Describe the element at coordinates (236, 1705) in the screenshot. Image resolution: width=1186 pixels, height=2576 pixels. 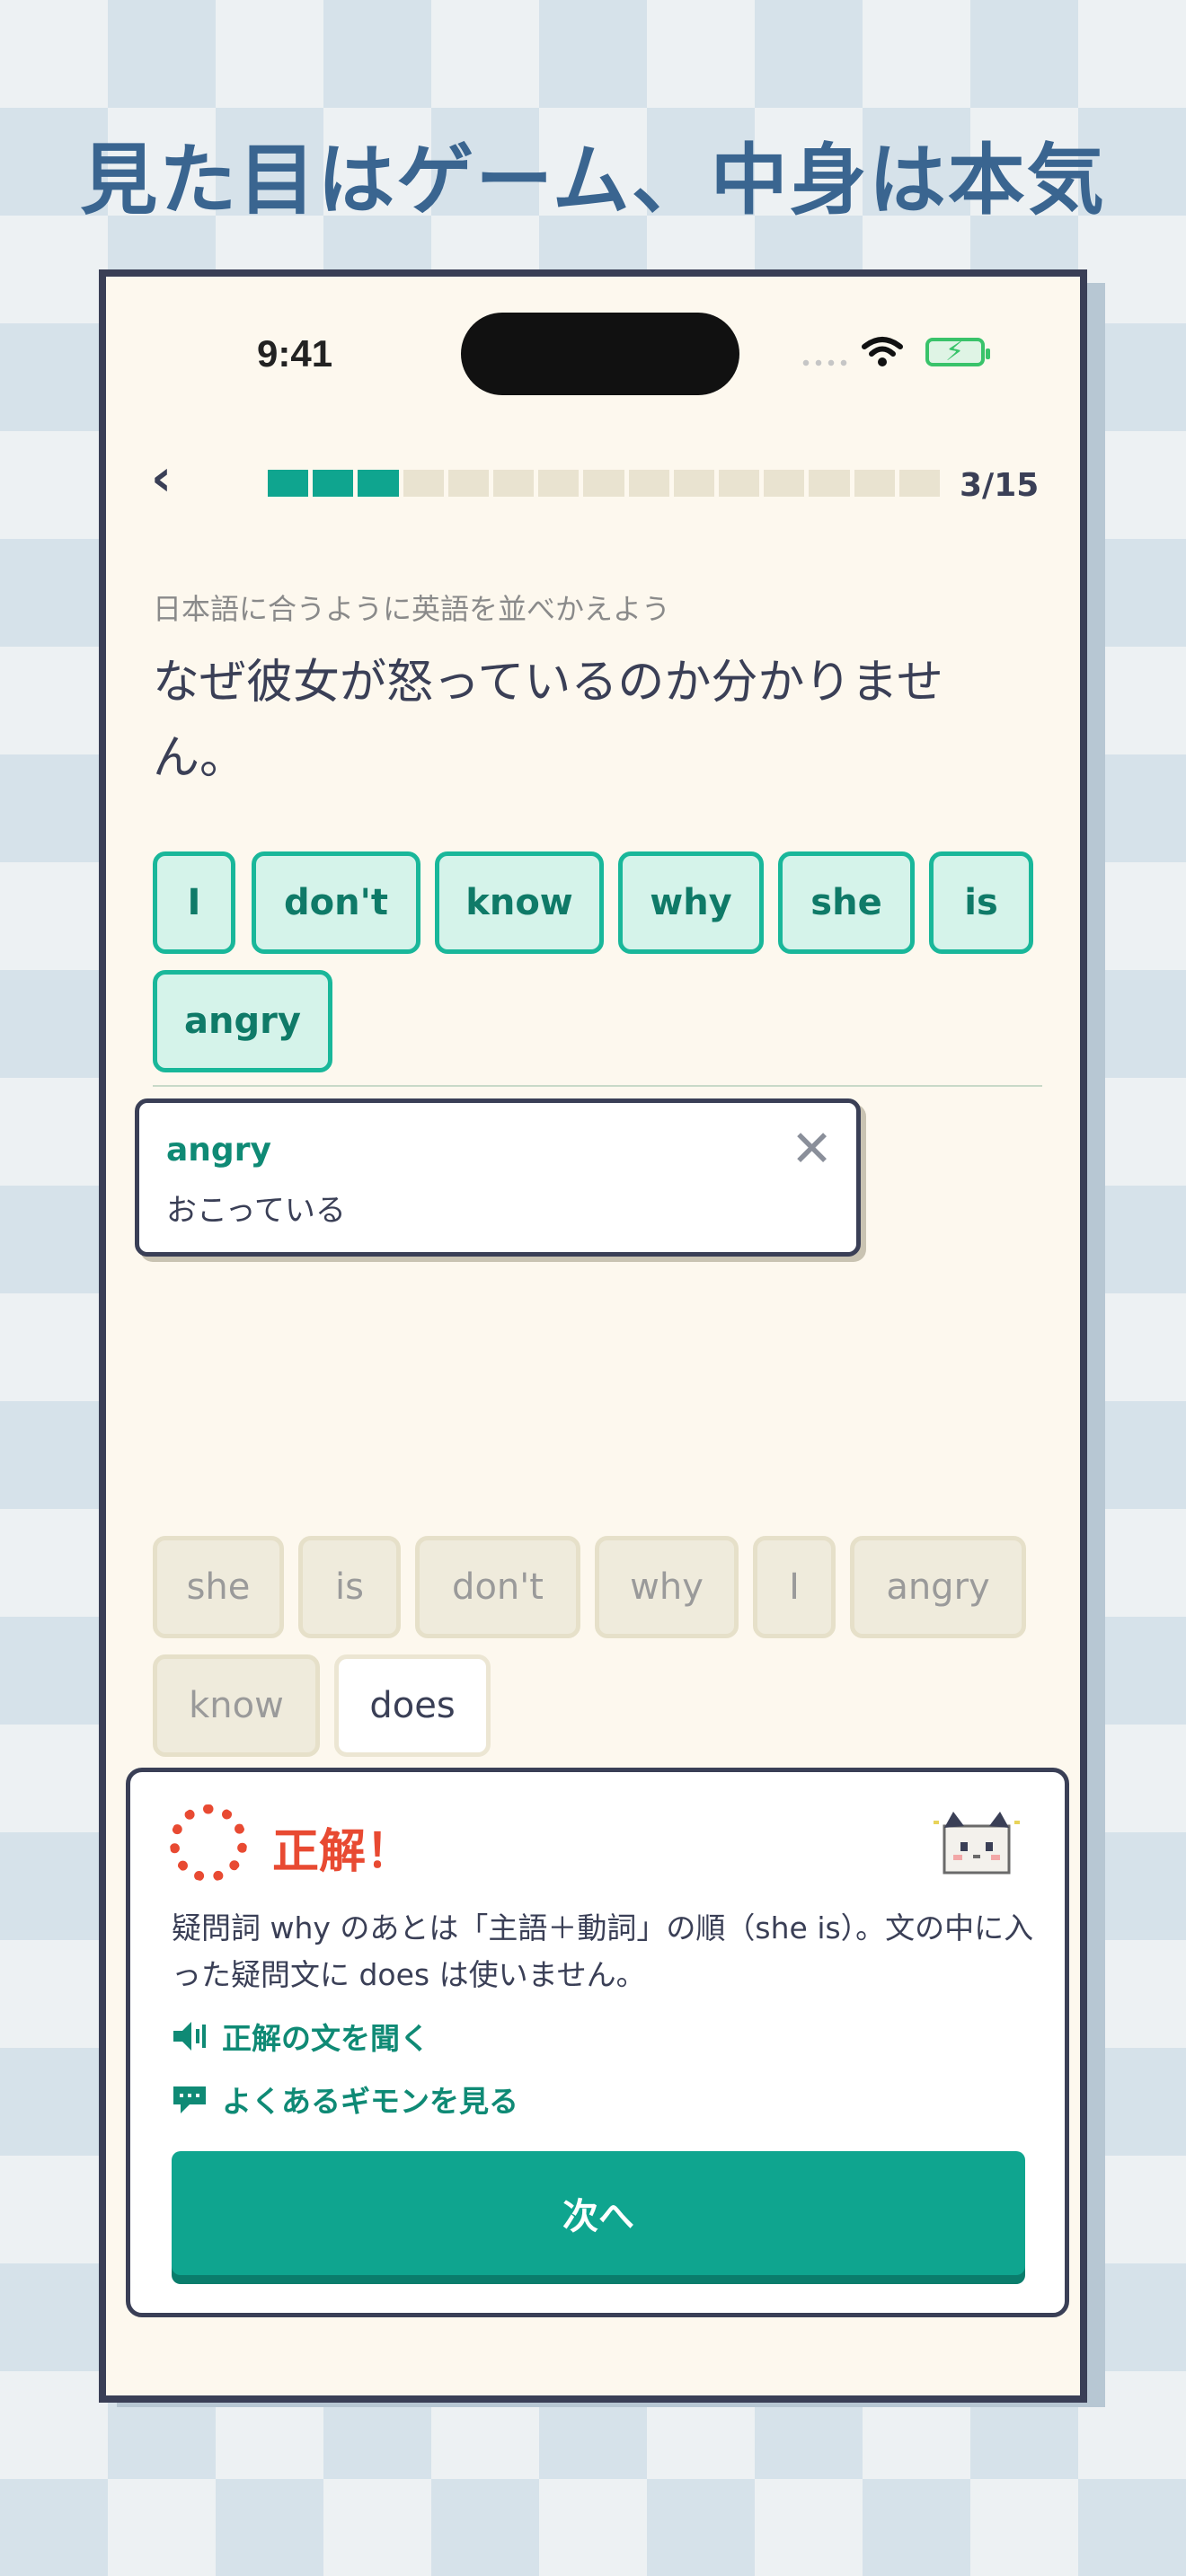
I see `bank-chip: know` at that location.